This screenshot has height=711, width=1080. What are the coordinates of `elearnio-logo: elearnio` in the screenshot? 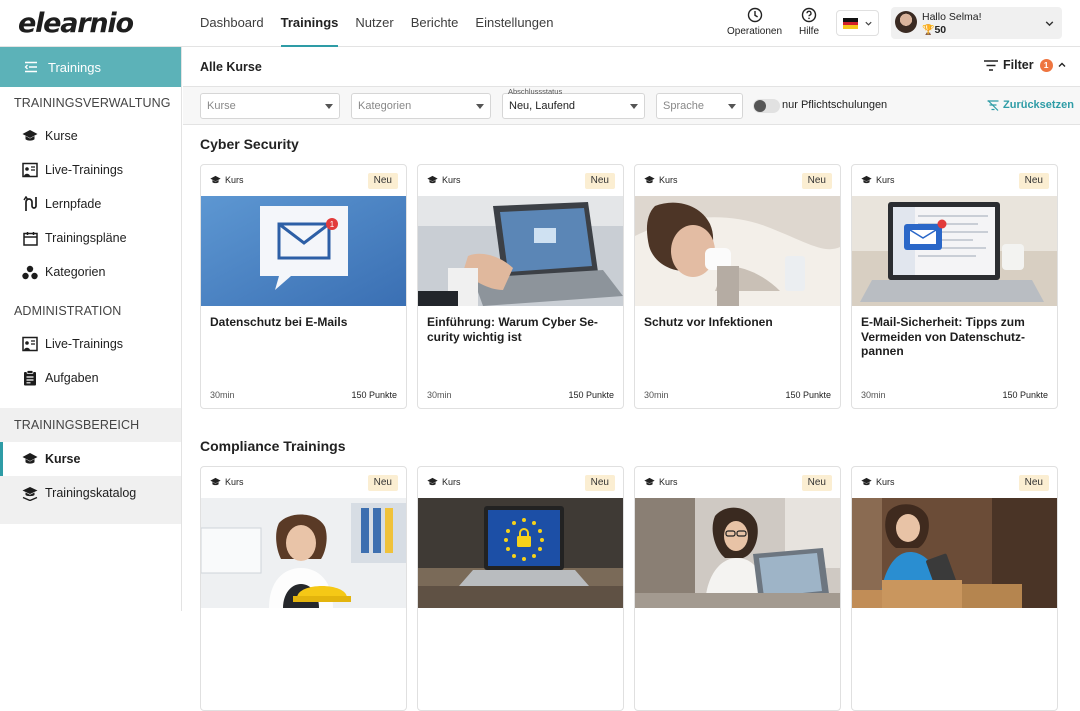 It's located at (76, 23).